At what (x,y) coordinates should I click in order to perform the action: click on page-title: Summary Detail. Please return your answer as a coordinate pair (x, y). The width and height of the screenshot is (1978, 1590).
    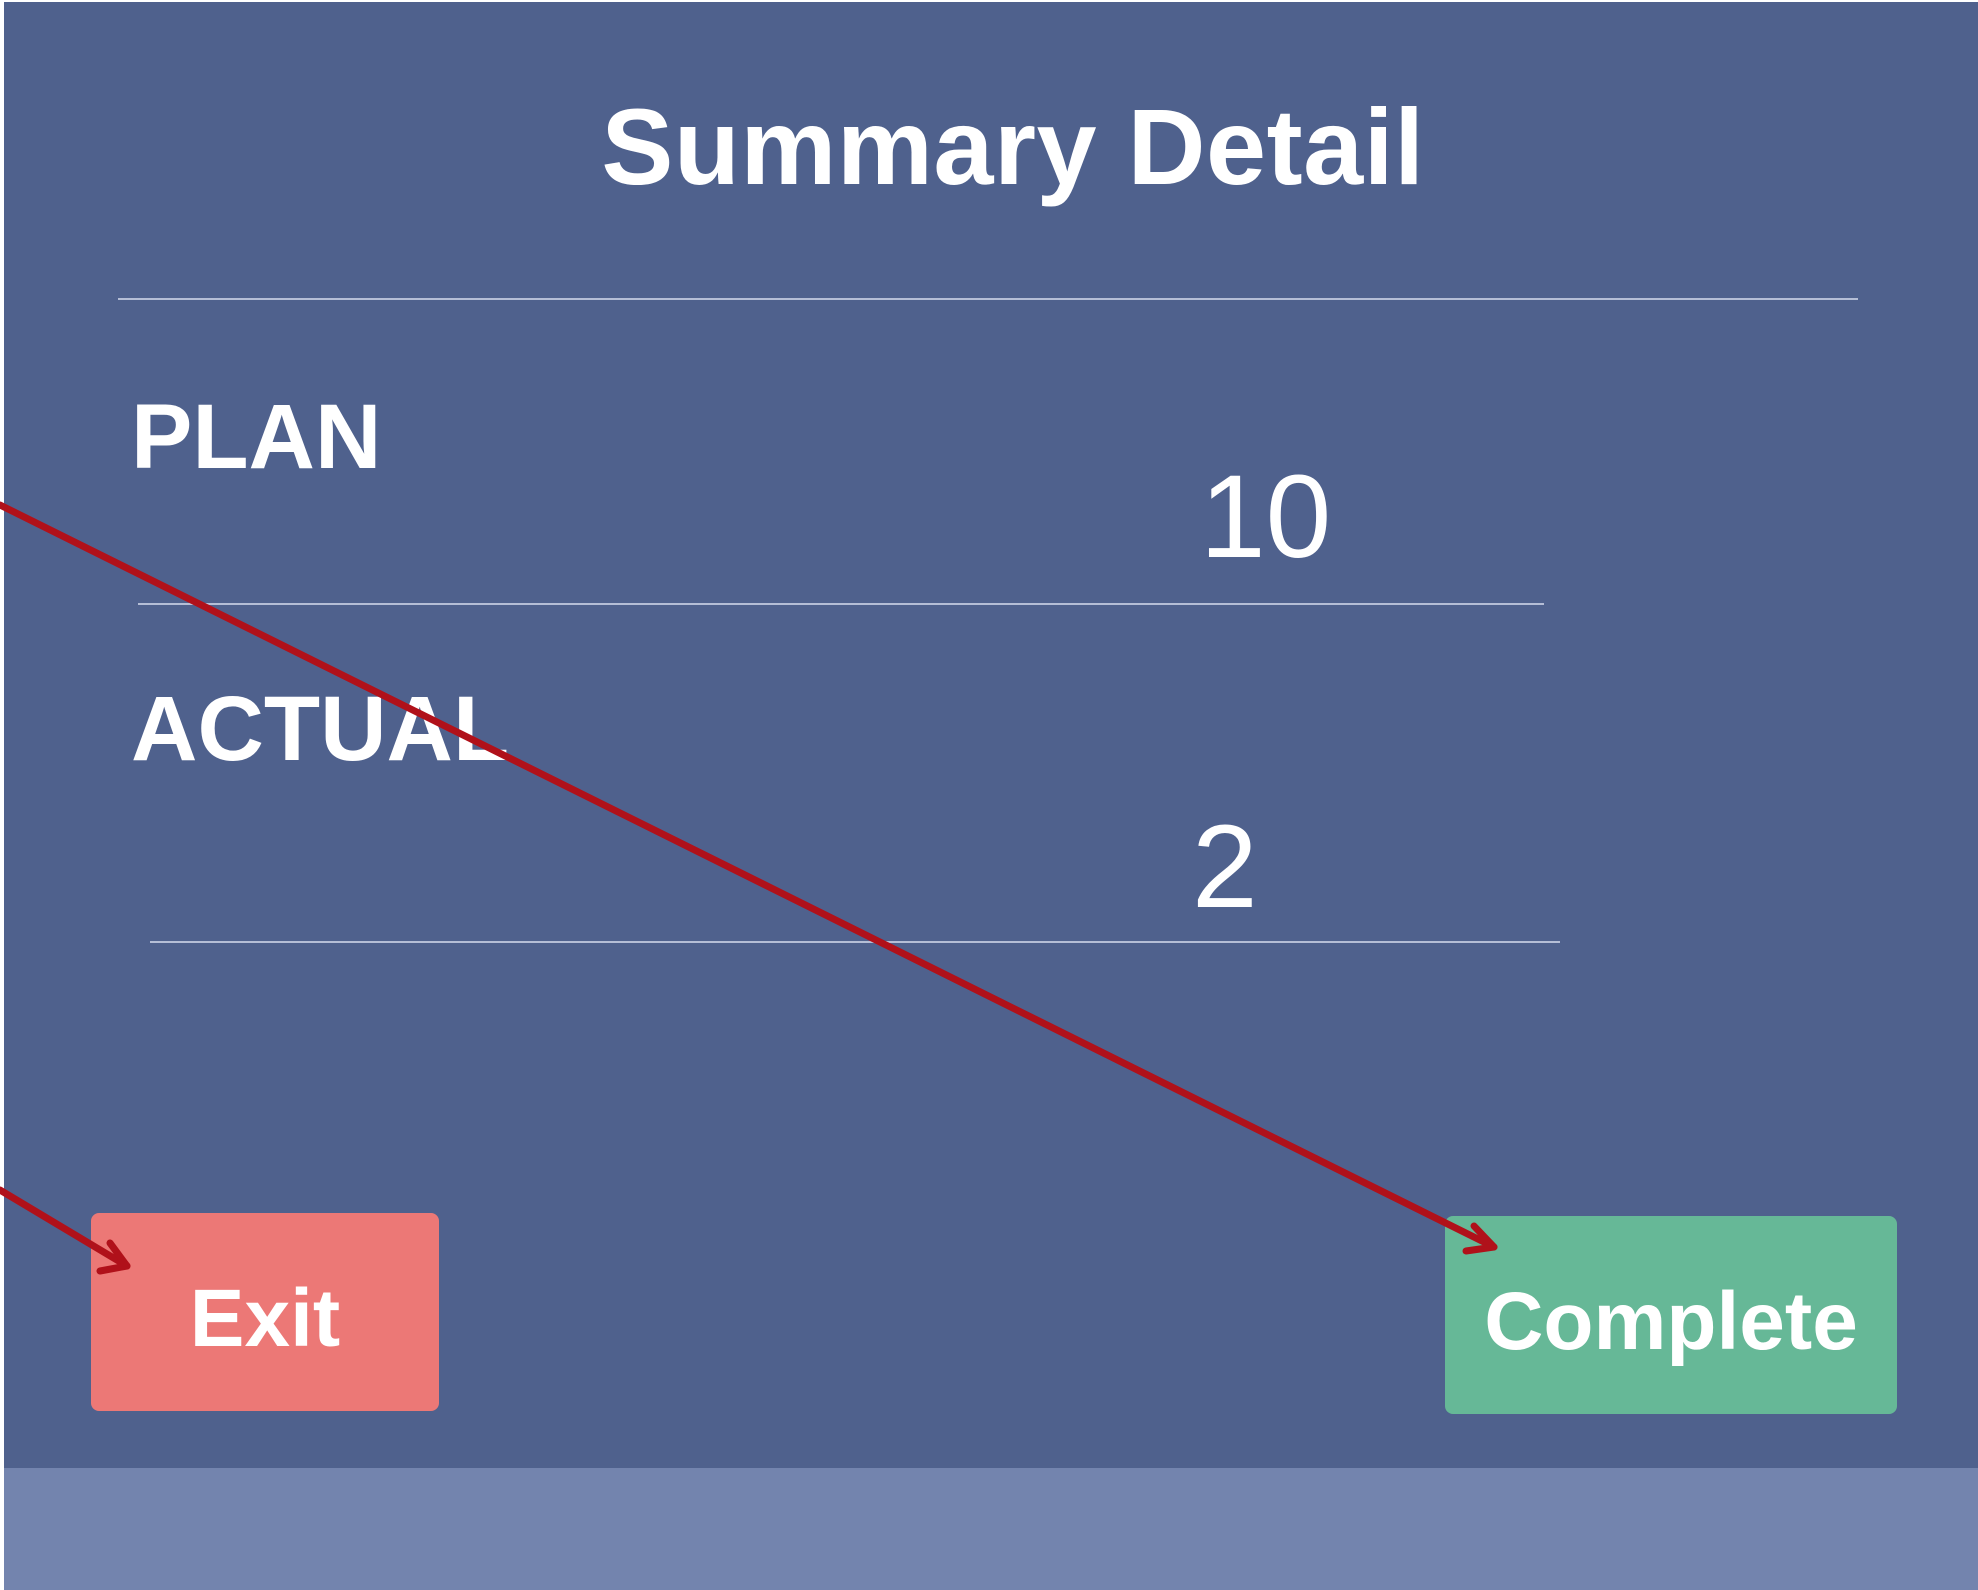
    Looking at the image, I should click on (1013, 146).